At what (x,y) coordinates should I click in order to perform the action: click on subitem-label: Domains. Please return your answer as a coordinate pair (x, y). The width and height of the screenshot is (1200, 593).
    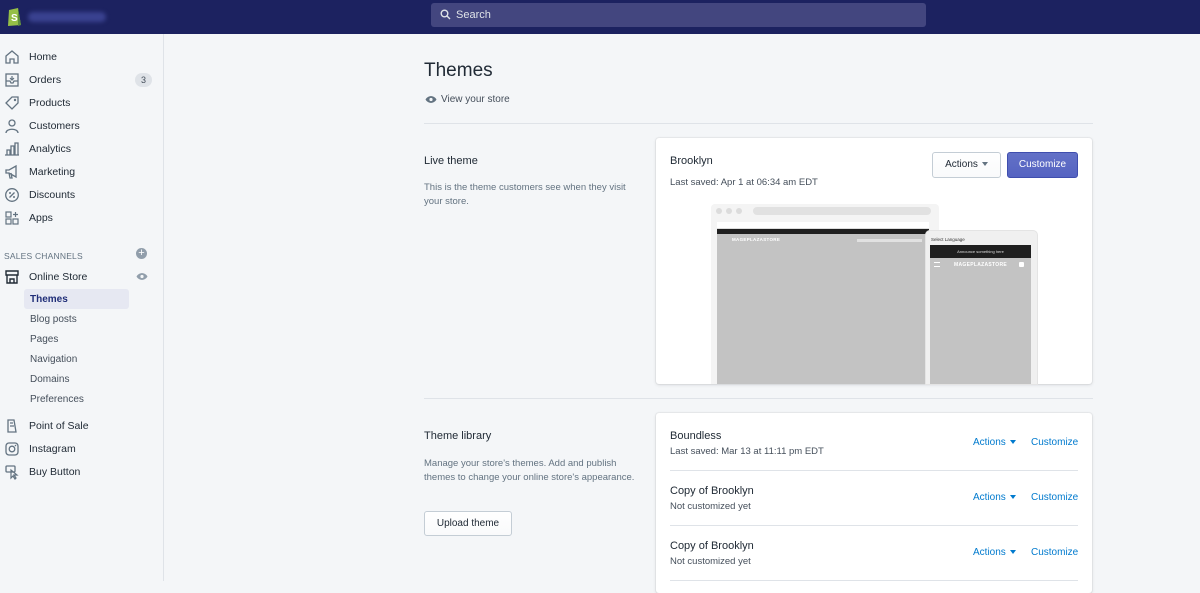
    Looking at the image, I should click on (50, 379).